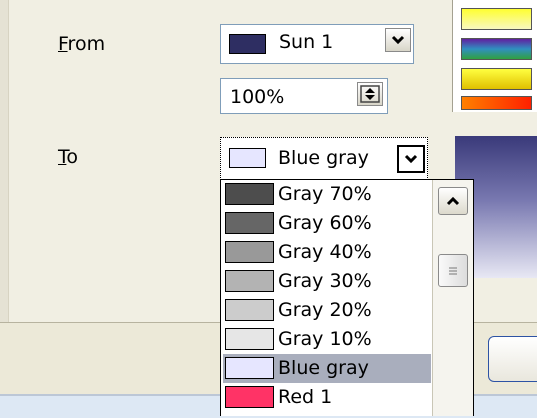  Describe the element at coordinates (257, 97) in the screenshot. I see `intensity-value: 100%` at that location.